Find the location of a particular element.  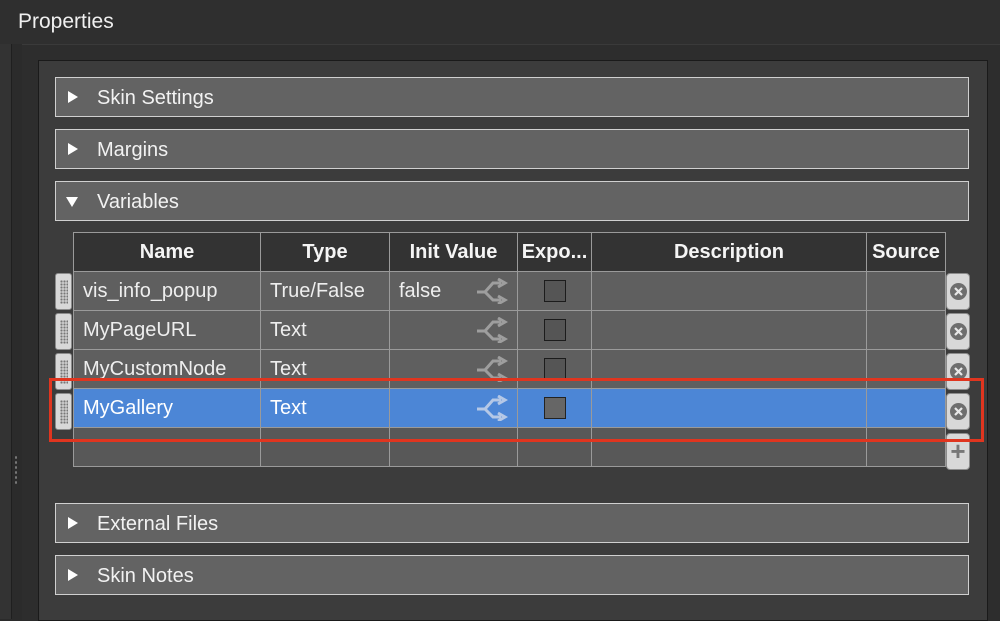

table-row: vis_info_popup True/False false is located at coordinates (509, 291).